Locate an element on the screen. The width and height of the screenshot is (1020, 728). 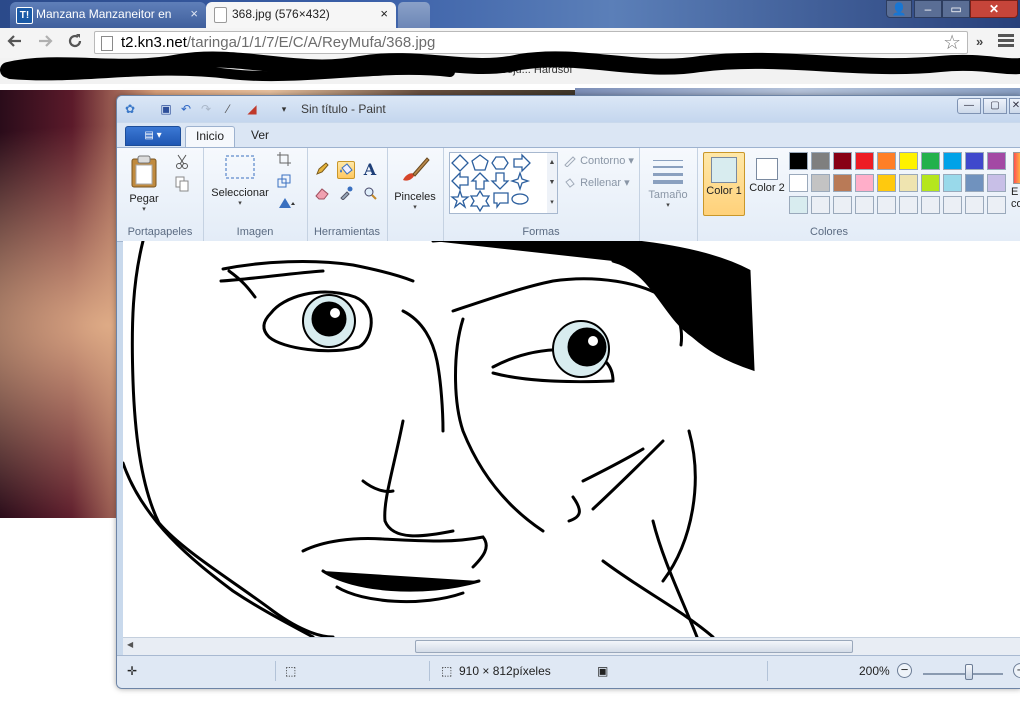
new-tab-button is located at coordinates (414, 15).